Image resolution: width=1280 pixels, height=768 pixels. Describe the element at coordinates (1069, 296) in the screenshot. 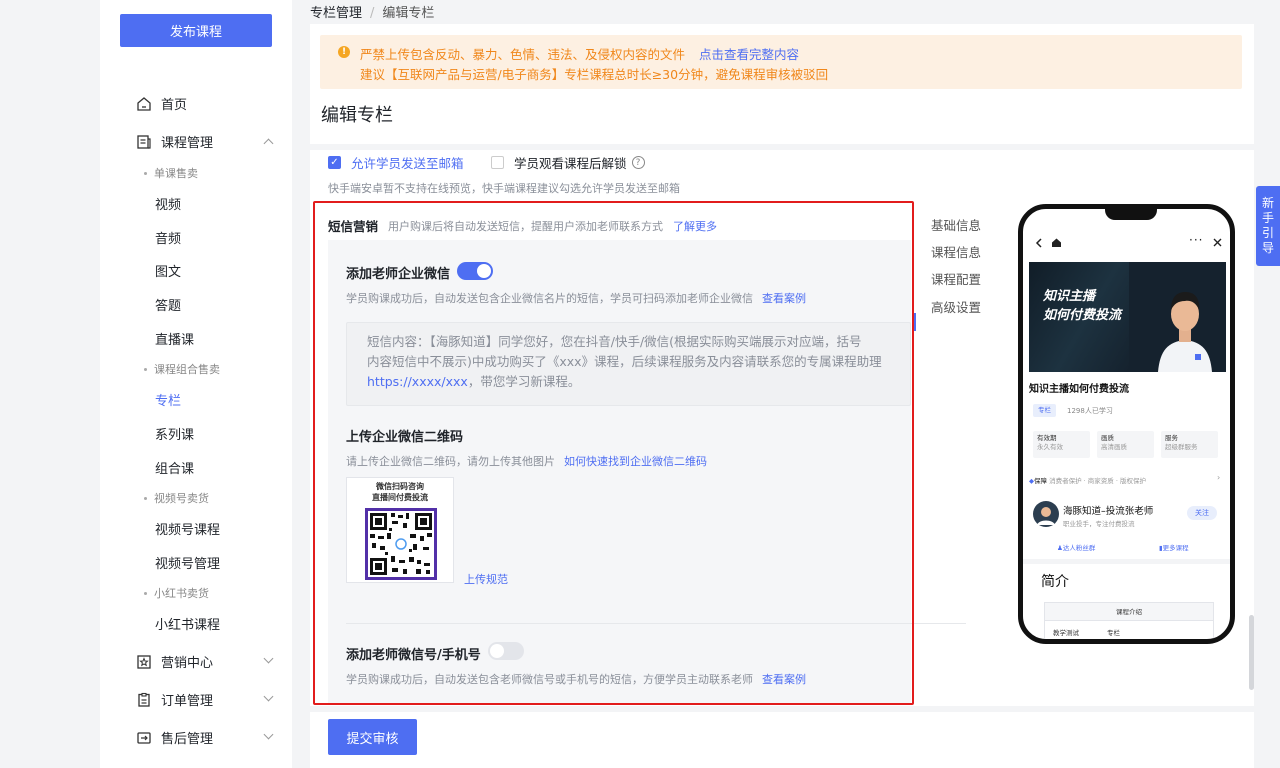

I see `cover-title-line-1: 知识主播` at that location.